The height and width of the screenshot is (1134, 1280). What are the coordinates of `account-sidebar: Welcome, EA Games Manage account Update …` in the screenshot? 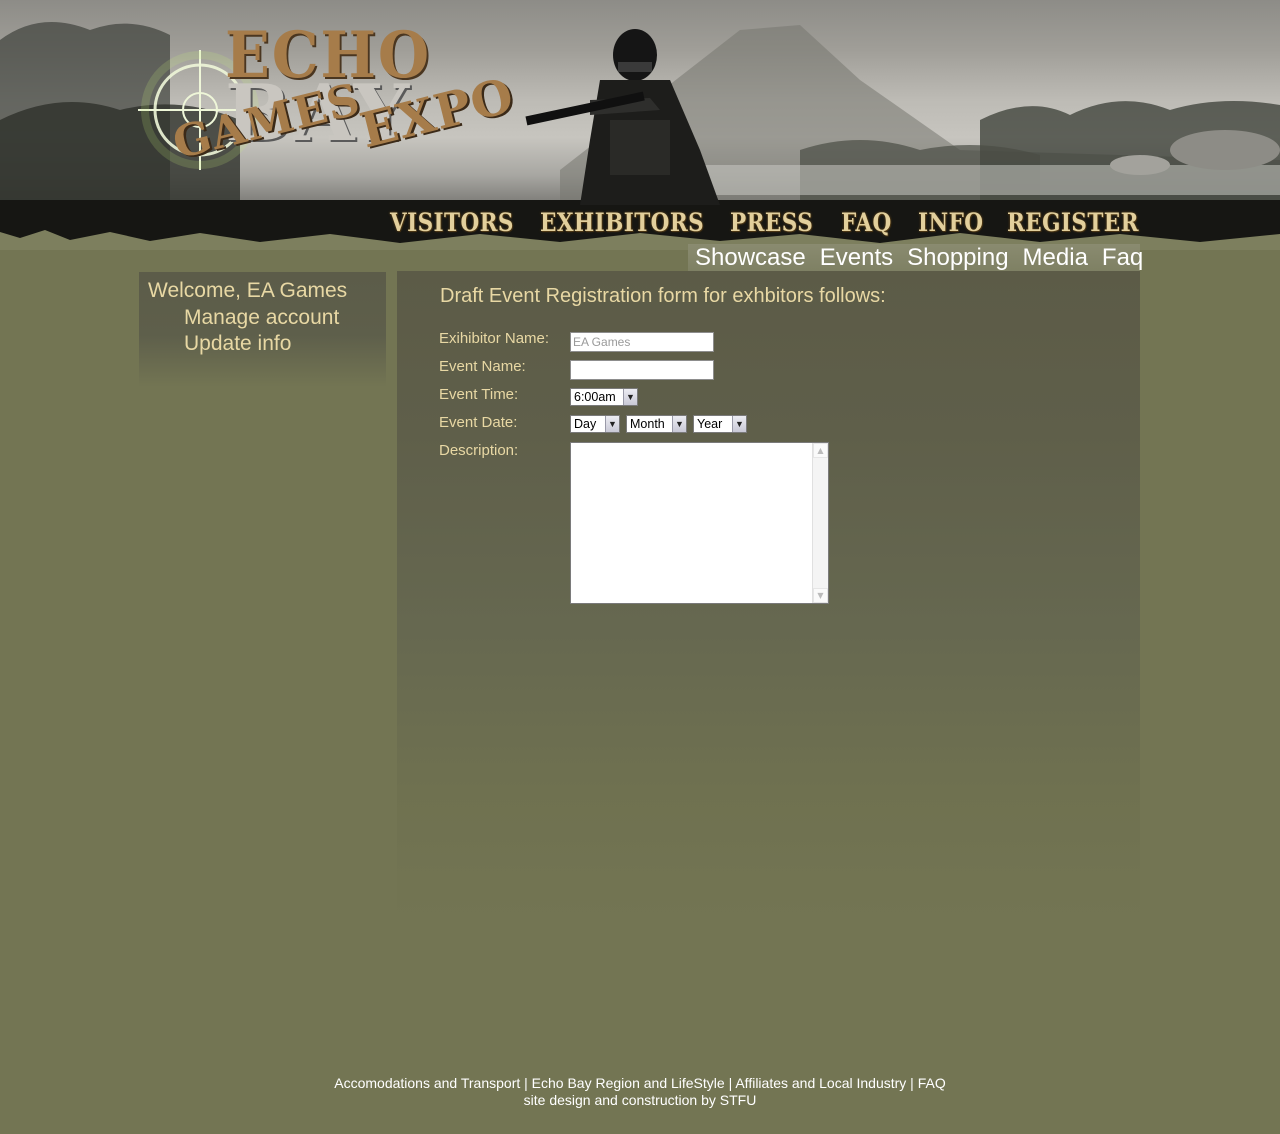 It's located at (262, 329).